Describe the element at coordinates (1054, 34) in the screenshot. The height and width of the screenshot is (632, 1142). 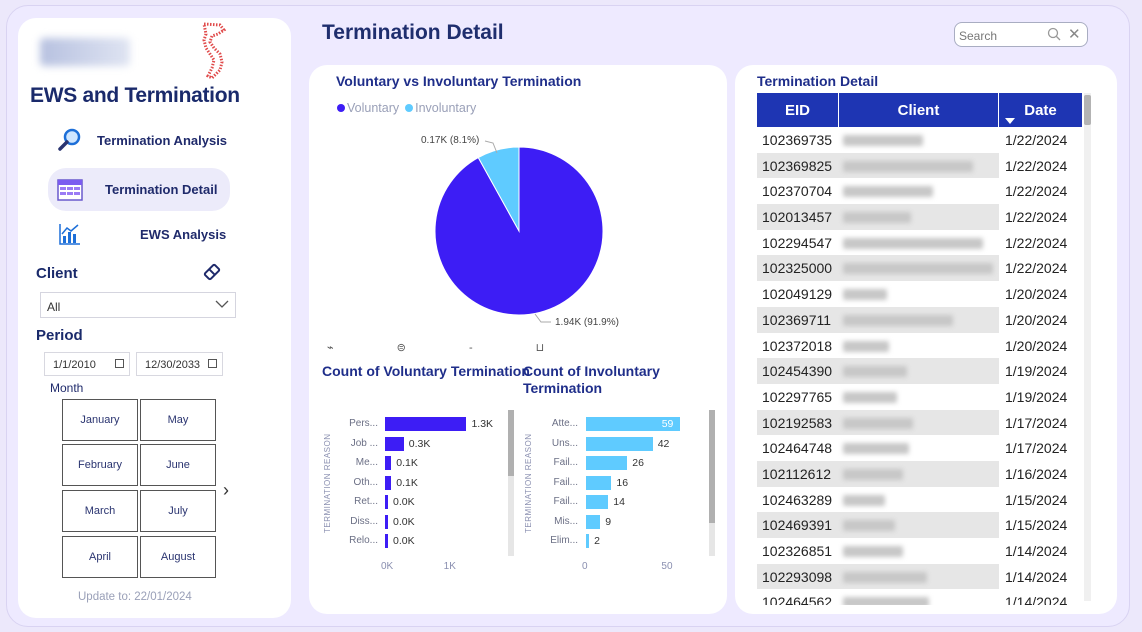
I see `search-icon` at that location.